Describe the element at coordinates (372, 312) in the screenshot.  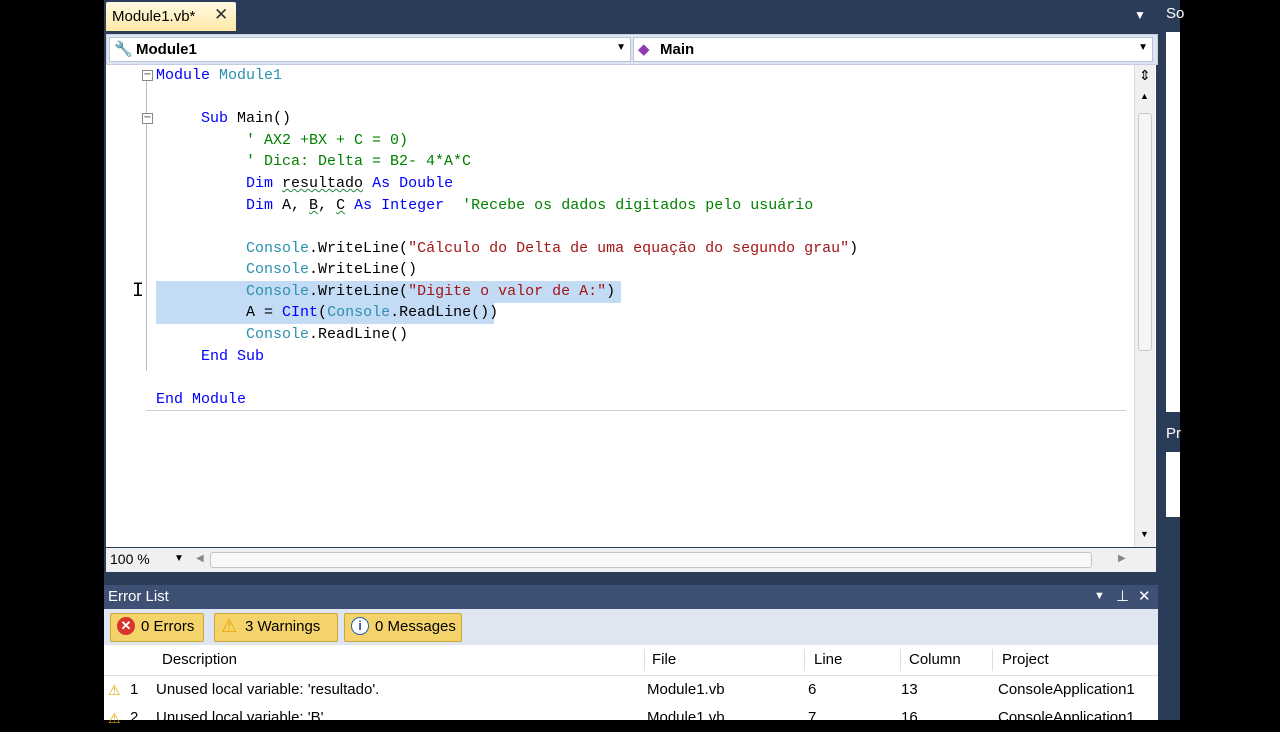
I see `code-line-12: A = CInt(Console.ReadLine())` at that location.